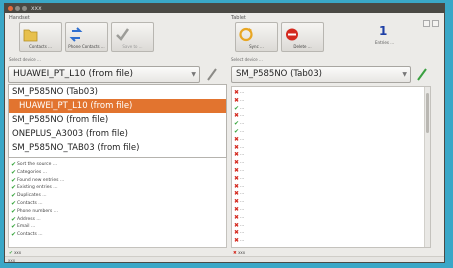 This screenshot has height=268, width=453. I want to click on dropdown-option: SM_P585NO (from file), so click(117, 120).